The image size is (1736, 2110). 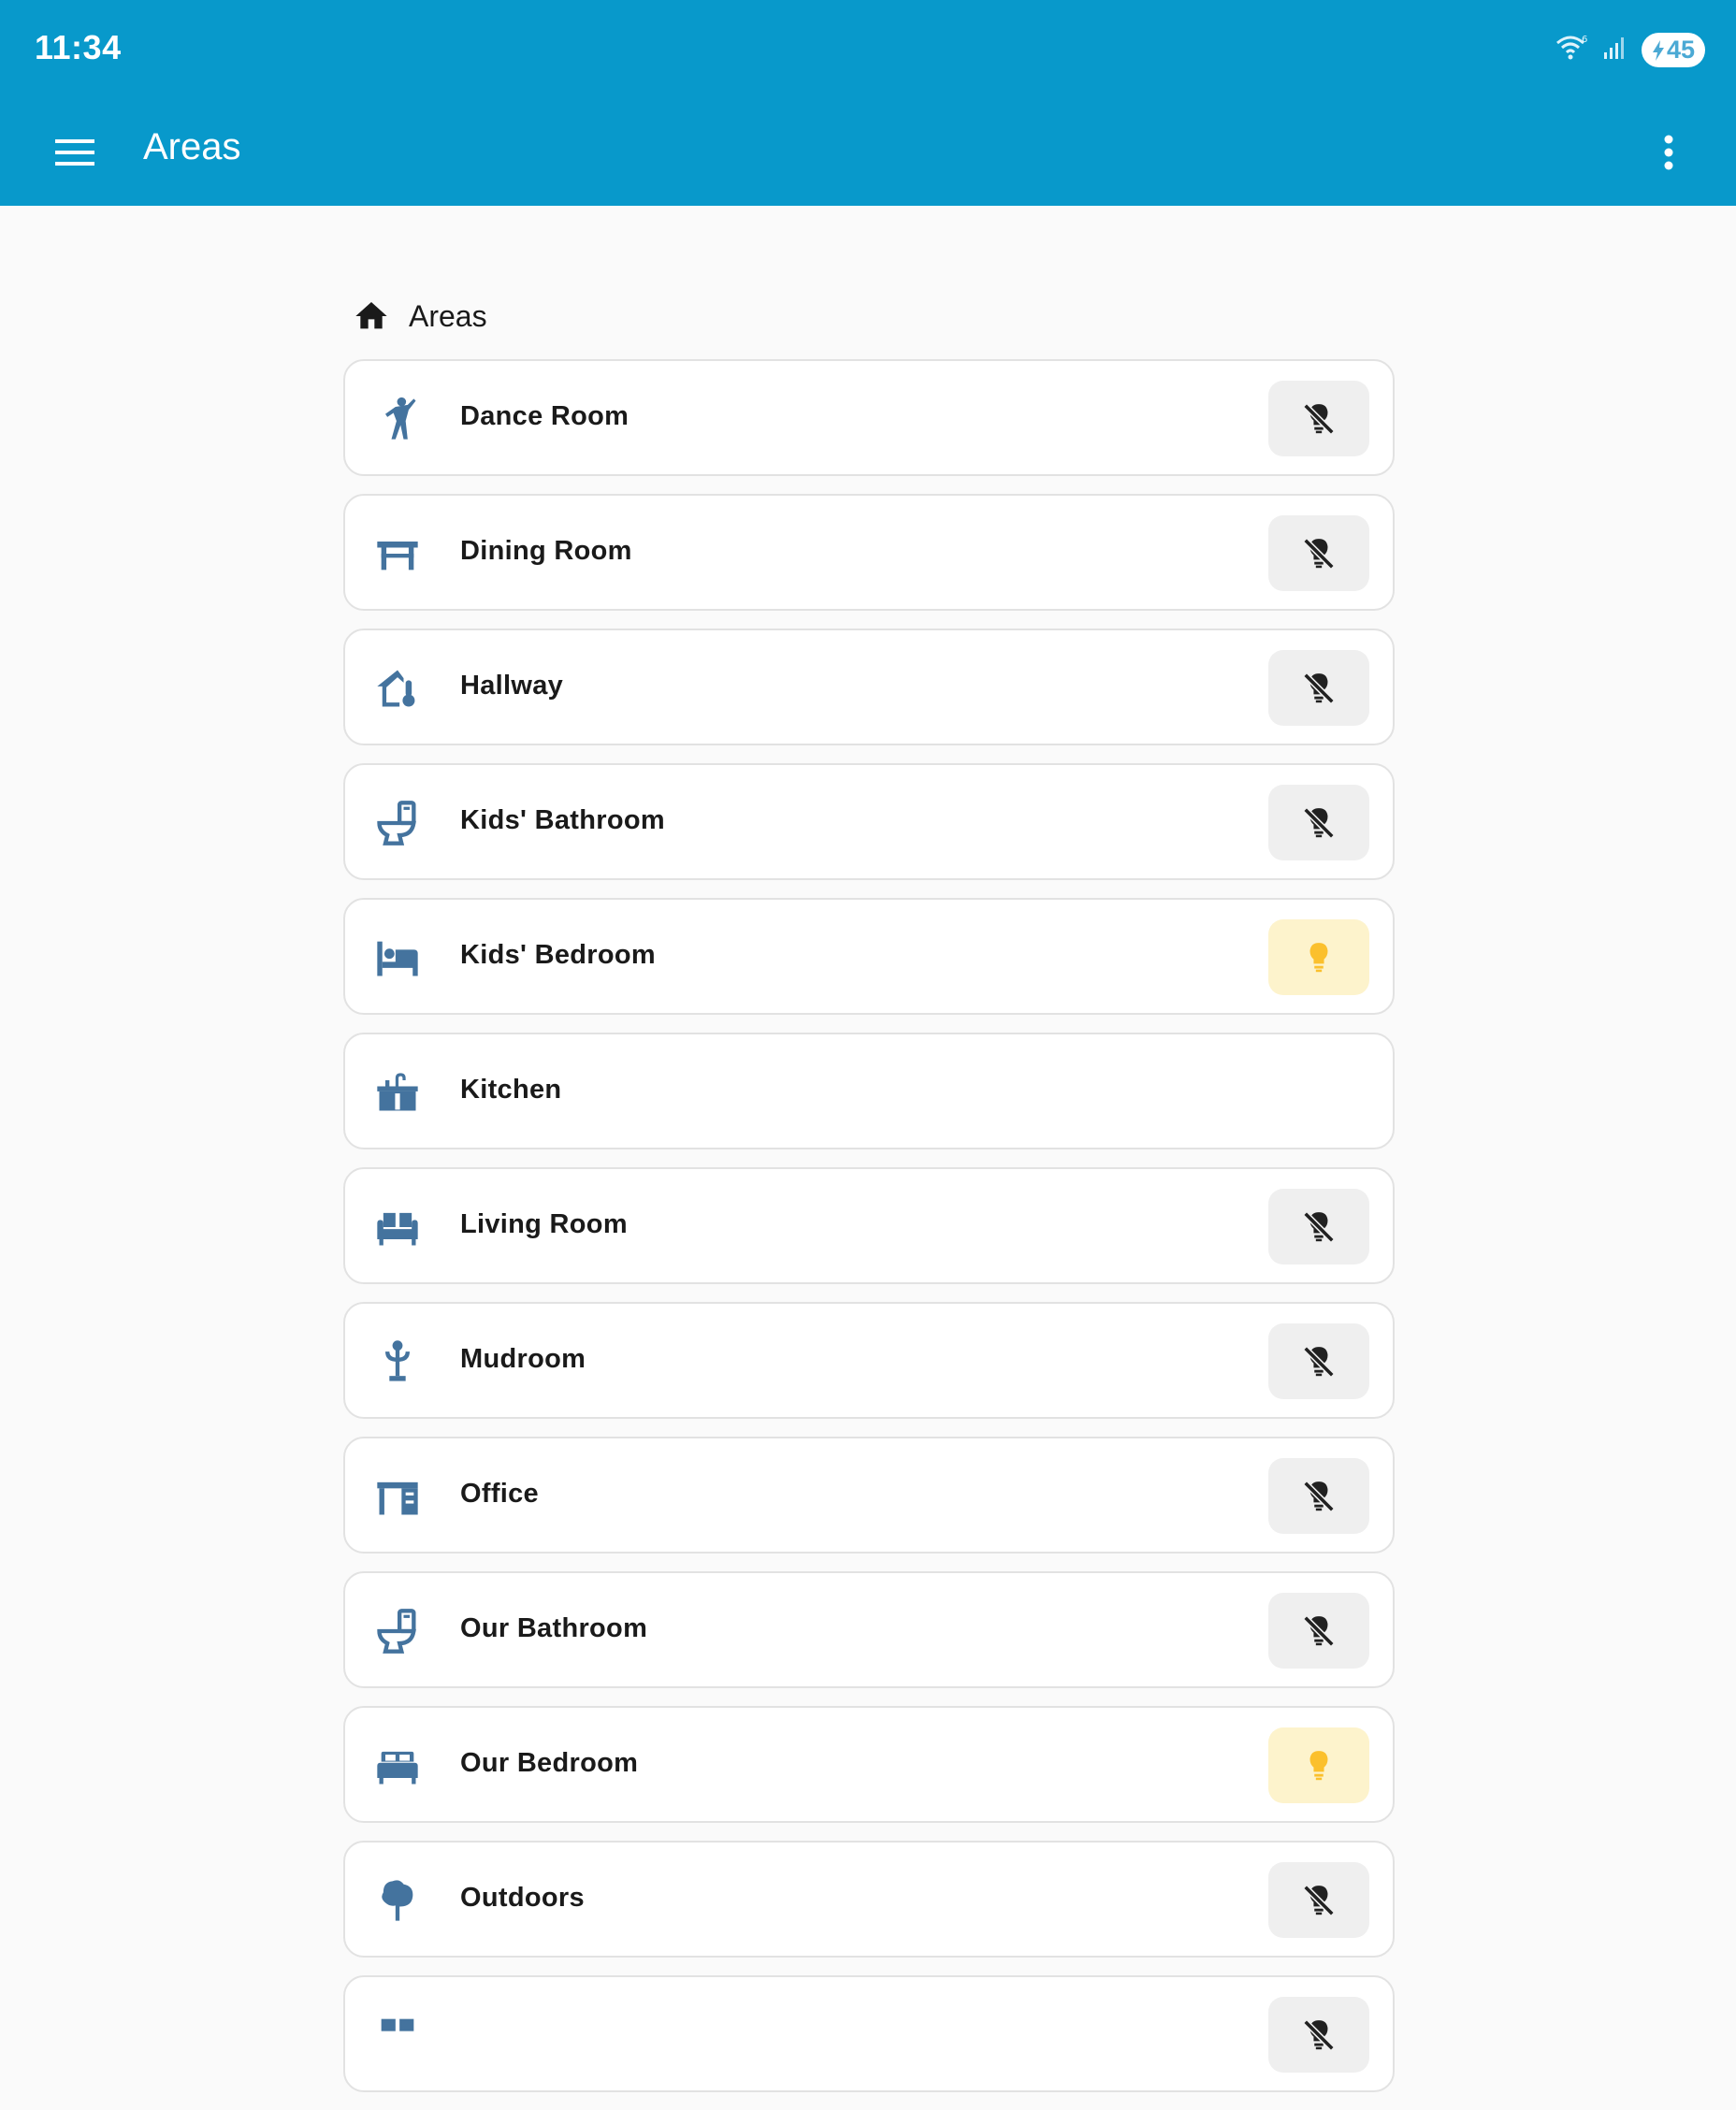 I want to click on area-name: Dining Room, so click(x=546, y=551).